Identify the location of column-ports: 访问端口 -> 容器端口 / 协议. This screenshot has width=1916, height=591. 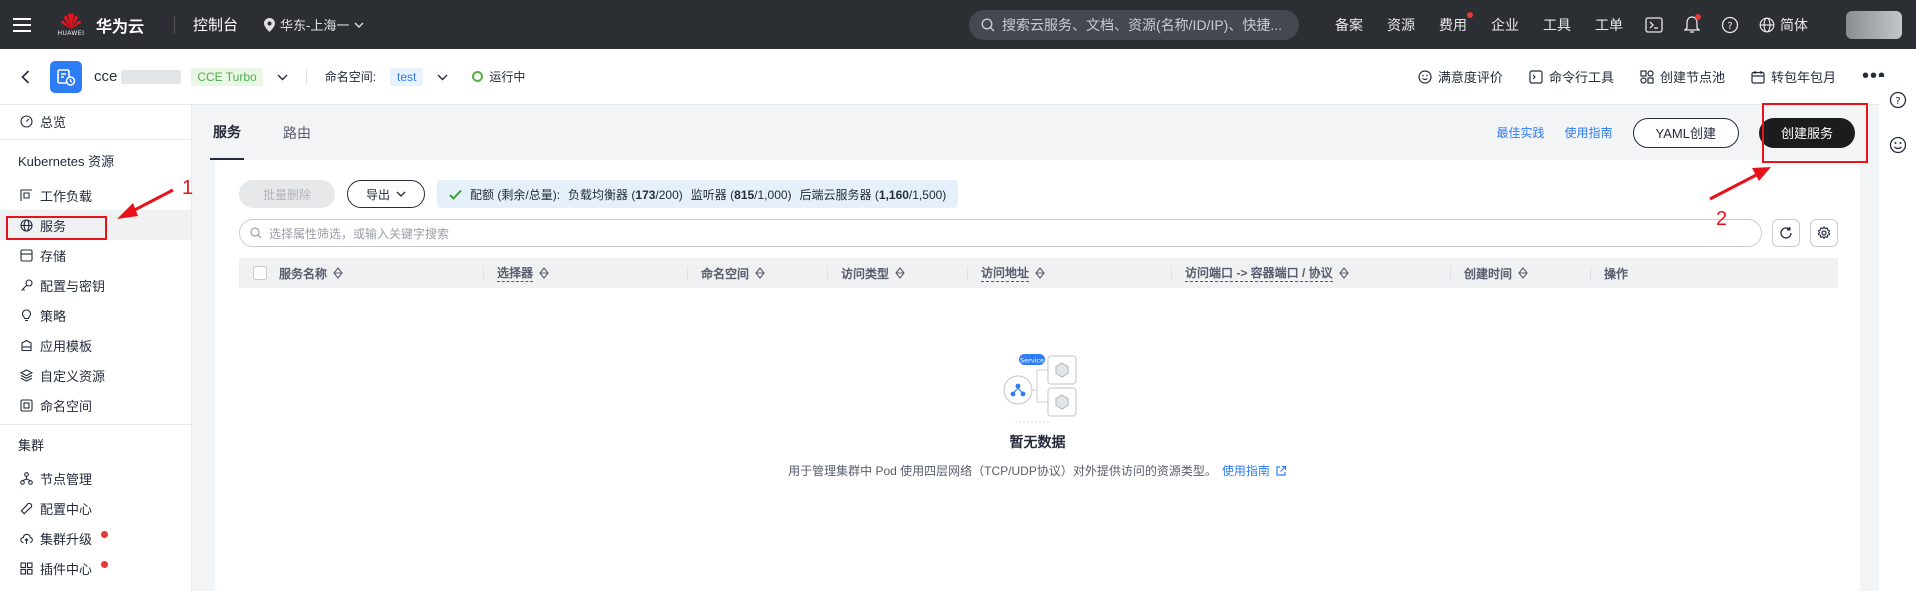
(1310, 273).